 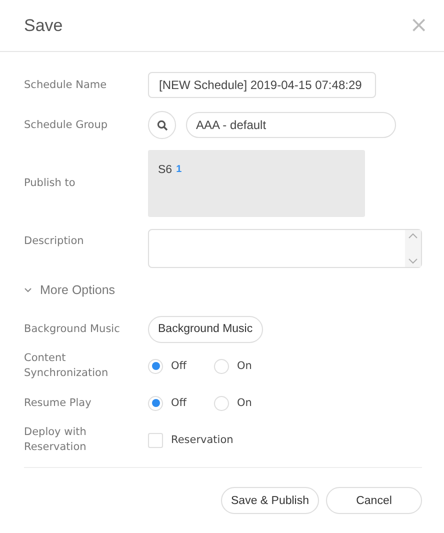 I want to click on cancel-button: Cancel, so click(x=374, y=500).